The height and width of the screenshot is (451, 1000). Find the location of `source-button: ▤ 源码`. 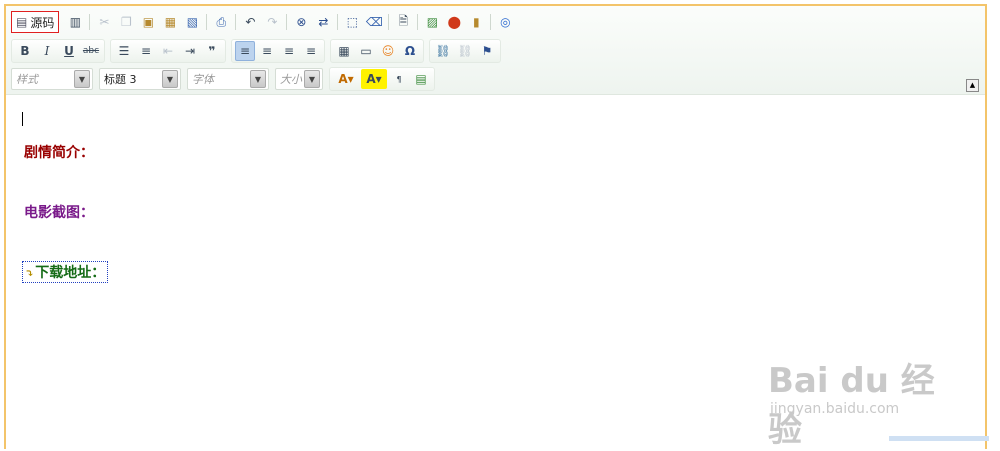

source-button: ▤ 源码 is located at coordinates (35, 22).